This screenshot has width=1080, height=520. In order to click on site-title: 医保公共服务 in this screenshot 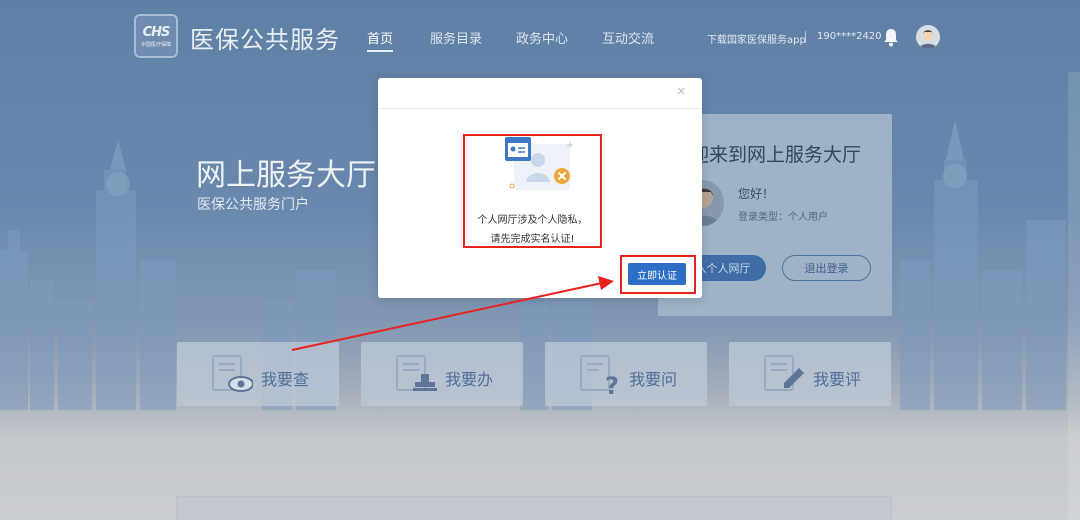, I will do `click(265, 40)`.